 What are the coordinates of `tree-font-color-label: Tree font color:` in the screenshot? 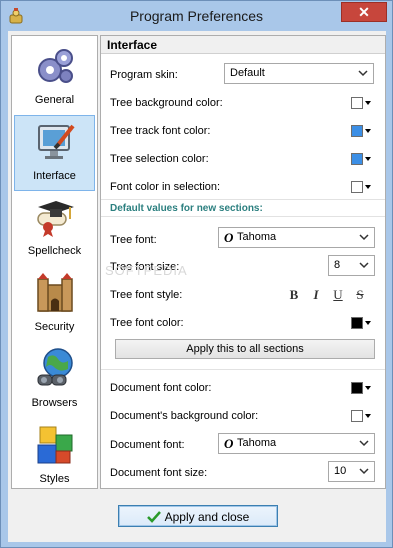 It's located at (147, 323).